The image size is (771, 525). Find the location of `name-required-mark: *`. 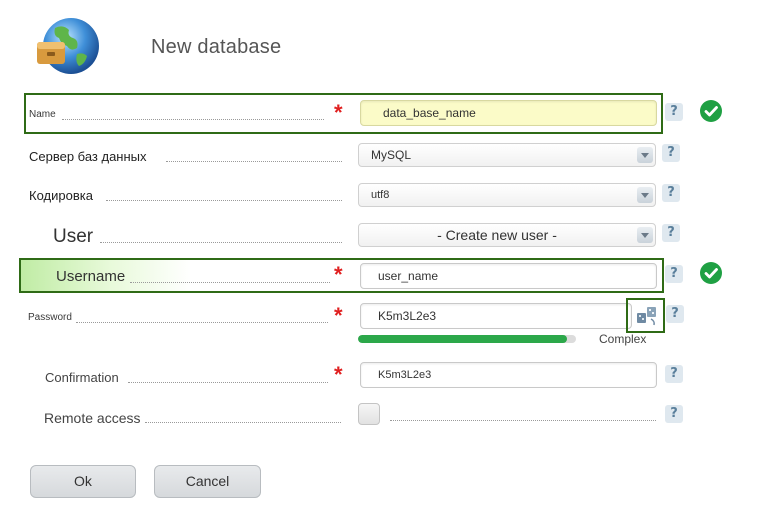

name-required-mark: * is located at coordinates (338, 112).